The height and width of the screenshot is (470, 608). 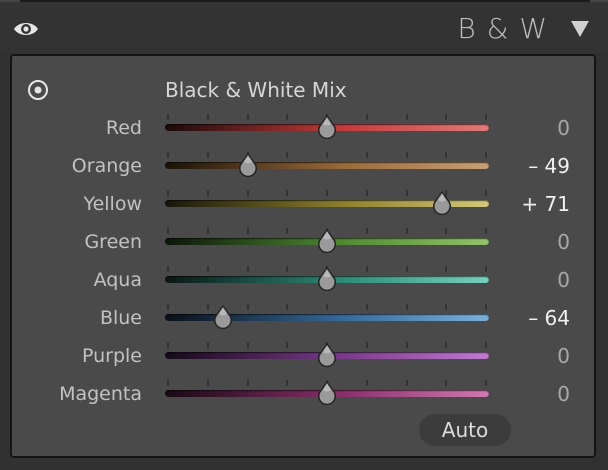 I want to click on slider-row-purple: Purple 0, so click(x=303, y=358).